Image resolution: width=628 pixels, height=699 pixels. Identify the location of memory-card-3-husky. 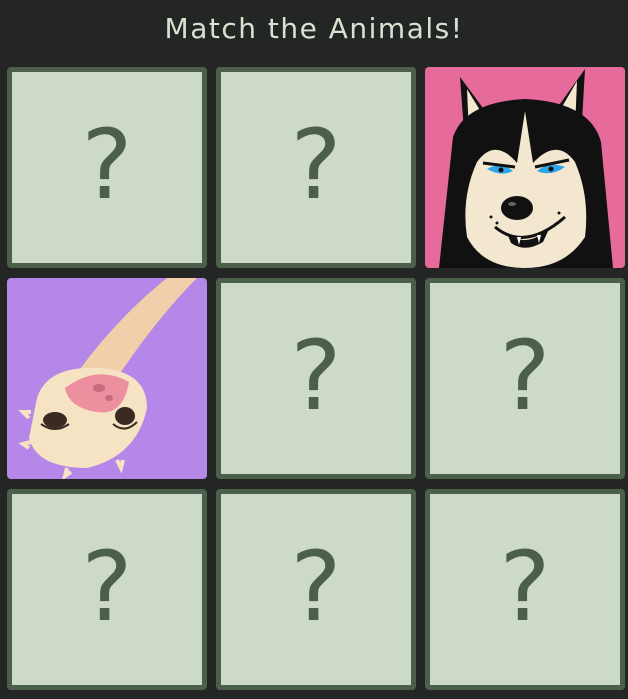
(525, 167).